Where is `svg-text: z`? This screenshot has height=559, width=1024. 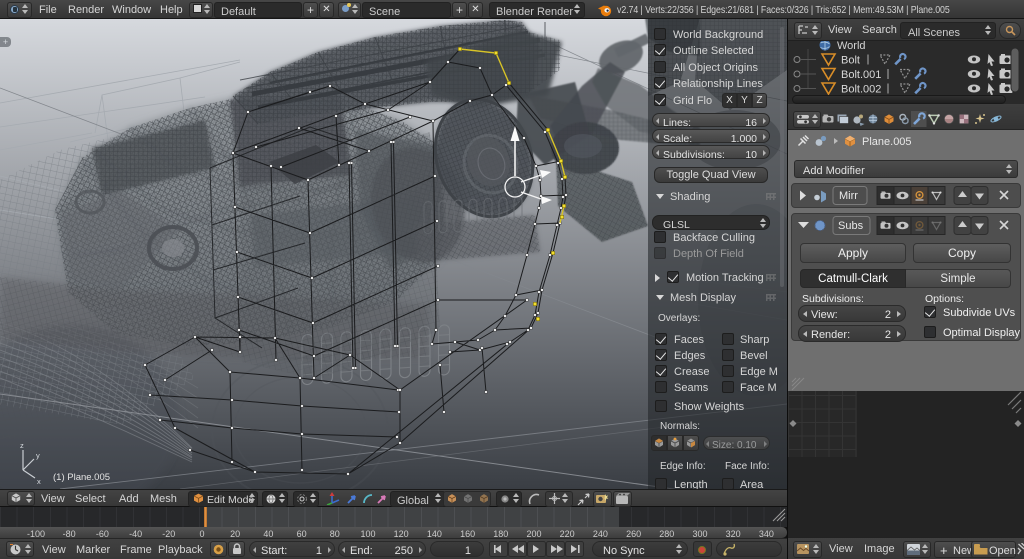 svg-text: z is located at coordinates (22, 445).